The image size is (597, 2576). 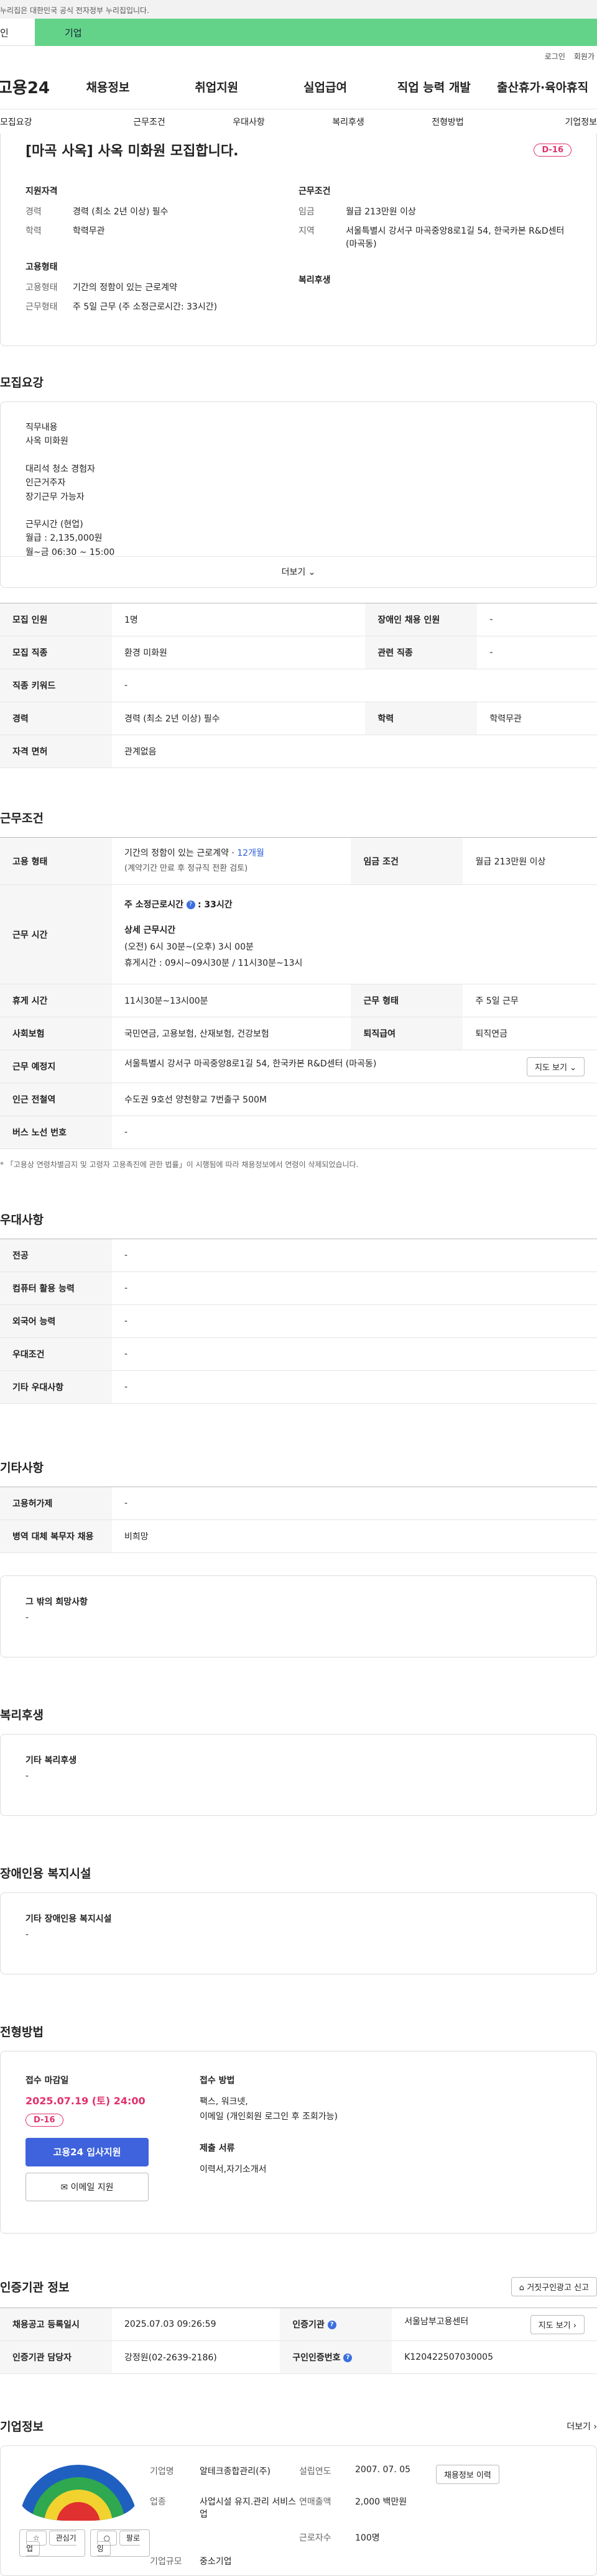 I want to click on cell-key: 인증기관 ?, so click(x=336, y=2324).